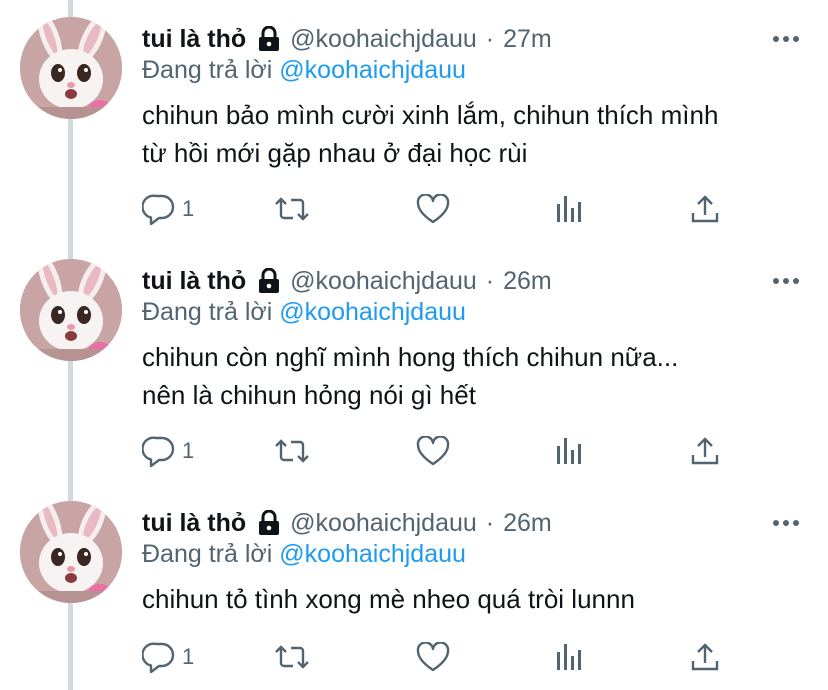  I want to click on tweet-text-line: nên là chihun hỏng nói gì hết, so click(309, 395).